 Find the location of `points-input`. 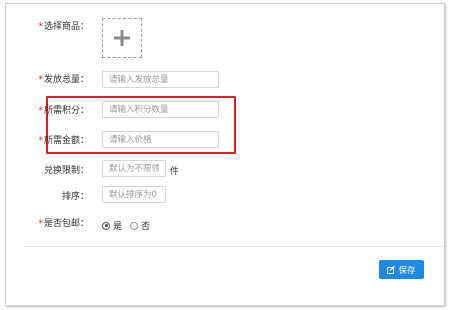

points-input is located at coordinates (160, 109).